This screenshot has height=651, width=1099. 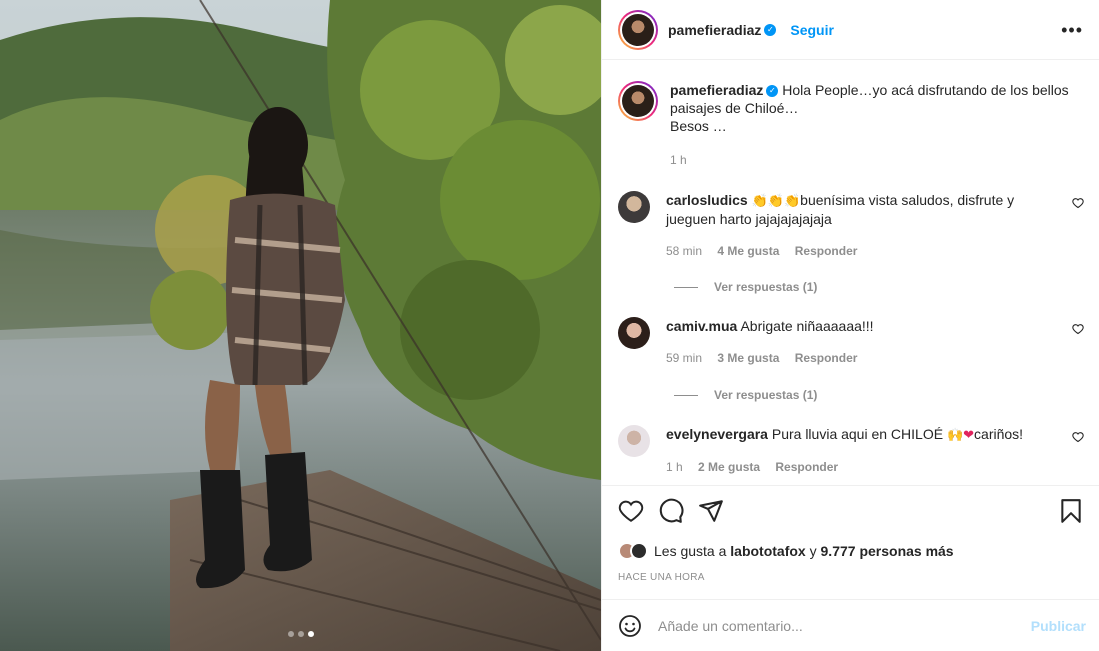 I want to click on comment-input, so click(x=828, y=625).